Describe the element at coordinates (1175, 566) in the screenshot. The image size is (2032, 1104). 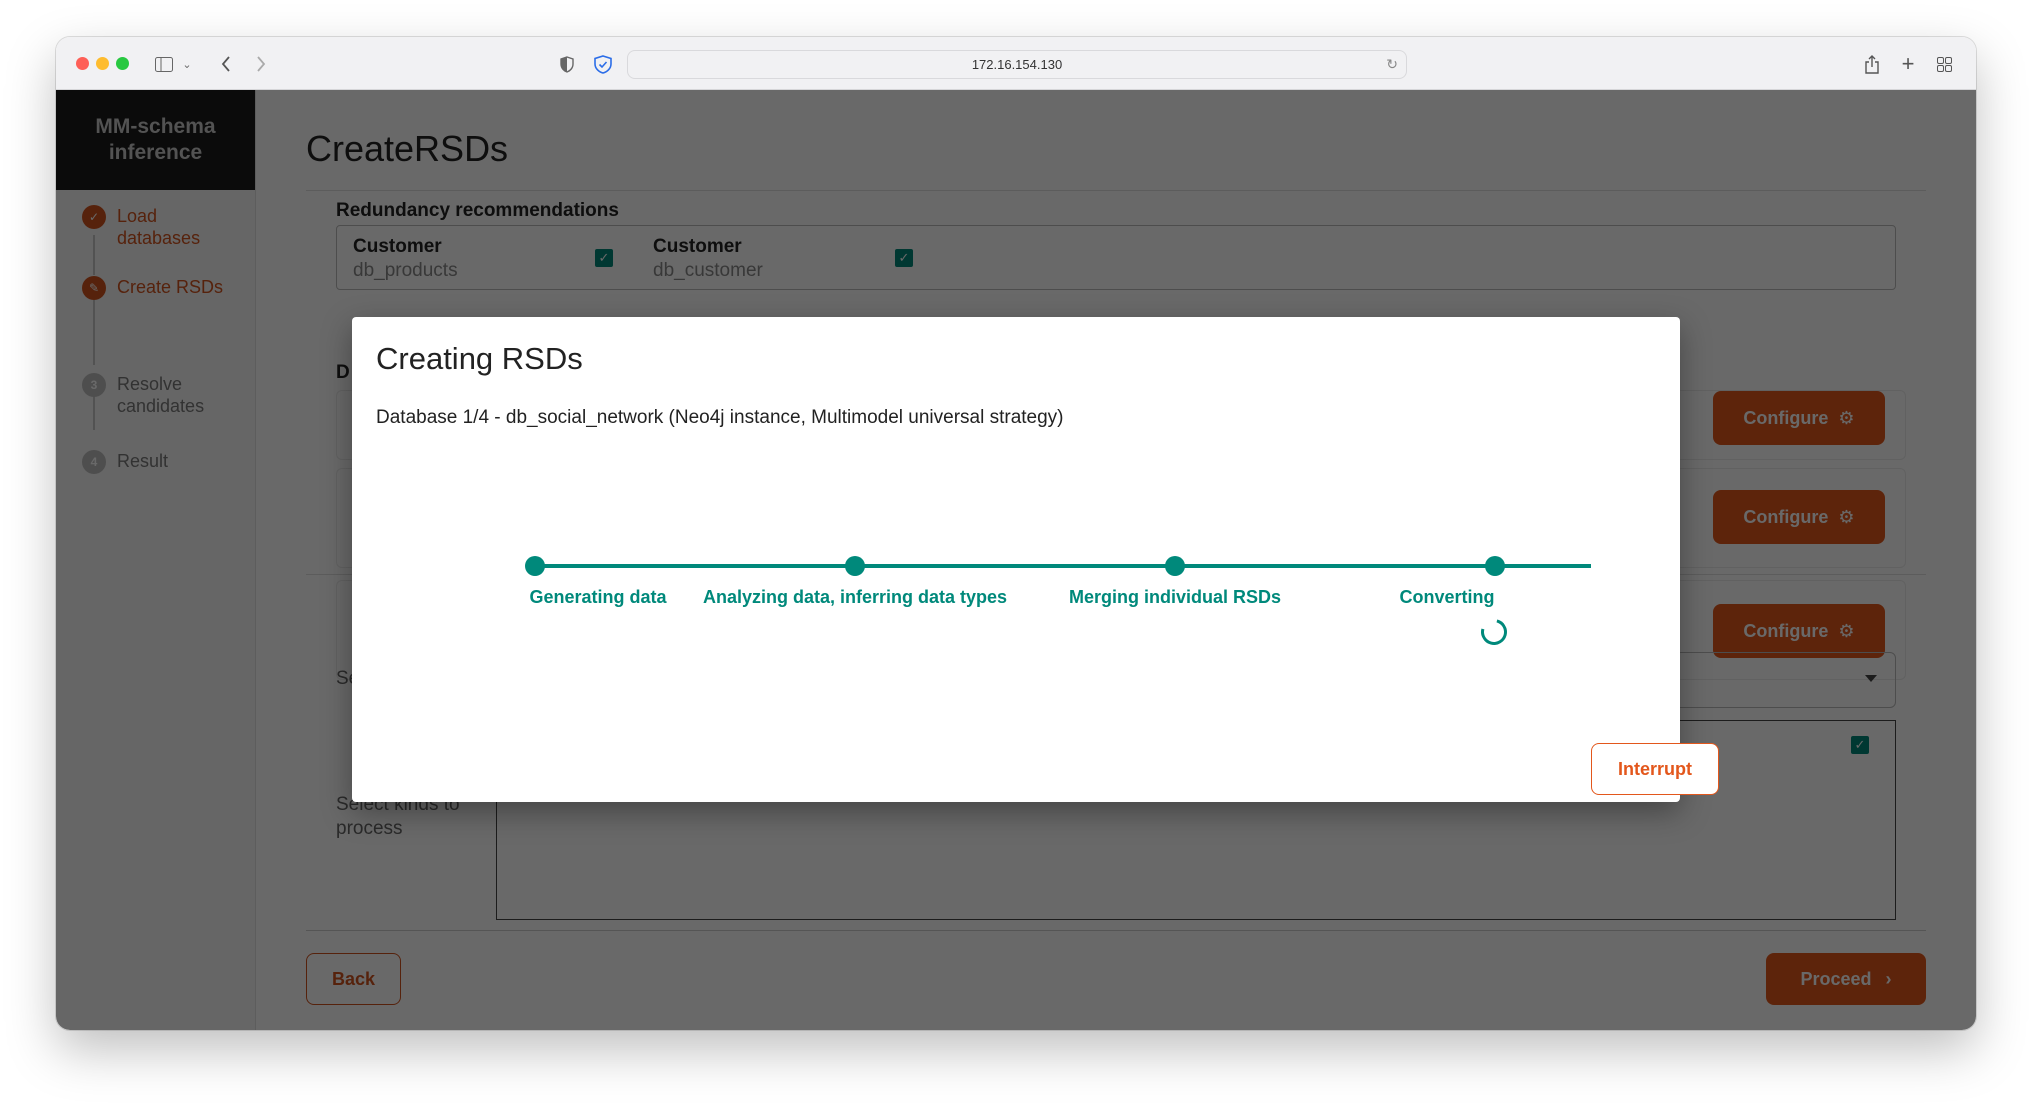
I see `step-dot-merging-rsds` at that location.